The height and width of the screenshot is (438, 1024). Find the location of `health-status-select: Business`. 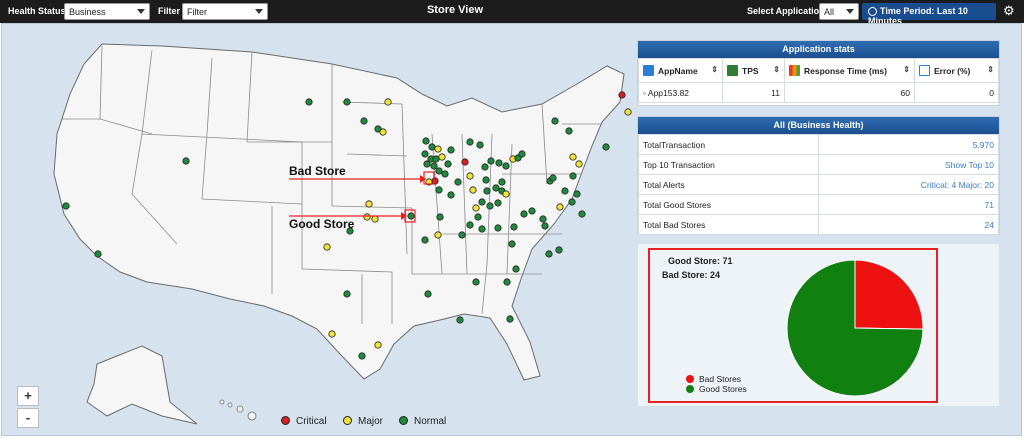

health-status-select: Business is located at coordinates (107, 11).